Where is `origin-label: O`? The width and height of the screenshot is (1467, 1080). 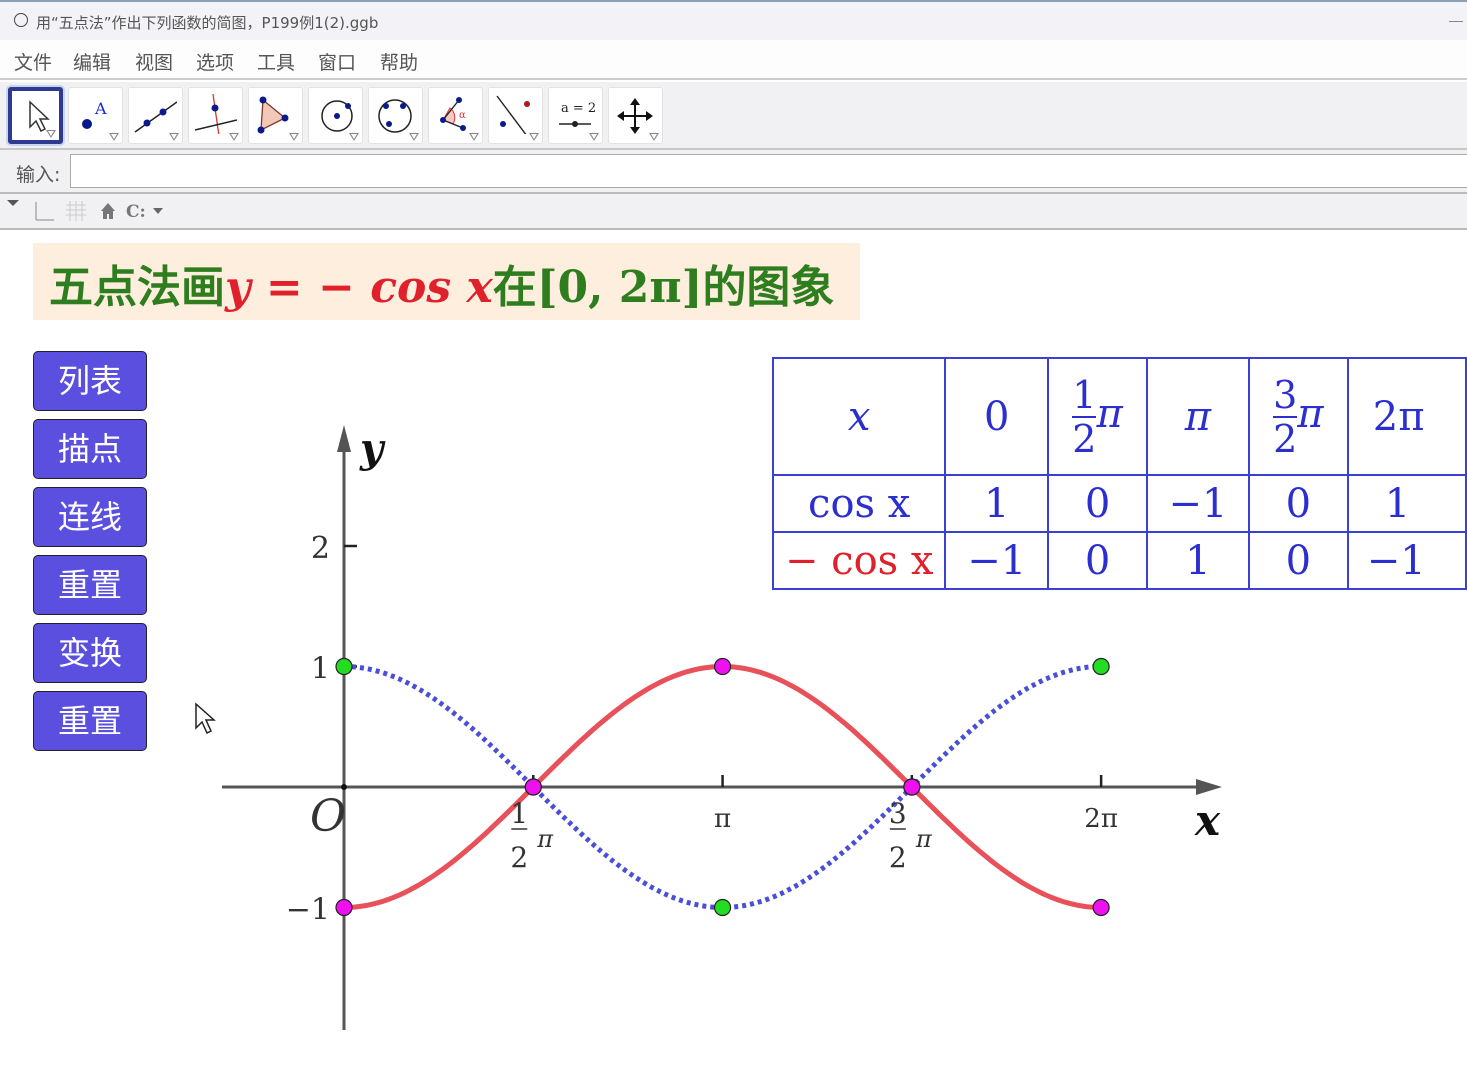 origin-label: O is located at coordinates (328, 816).